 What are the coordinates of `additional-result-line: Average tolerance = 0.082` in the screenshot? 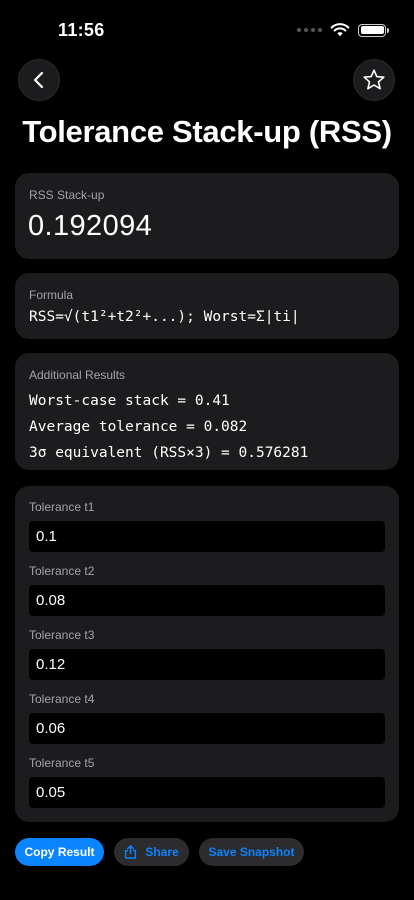 It's located at (138, 427).